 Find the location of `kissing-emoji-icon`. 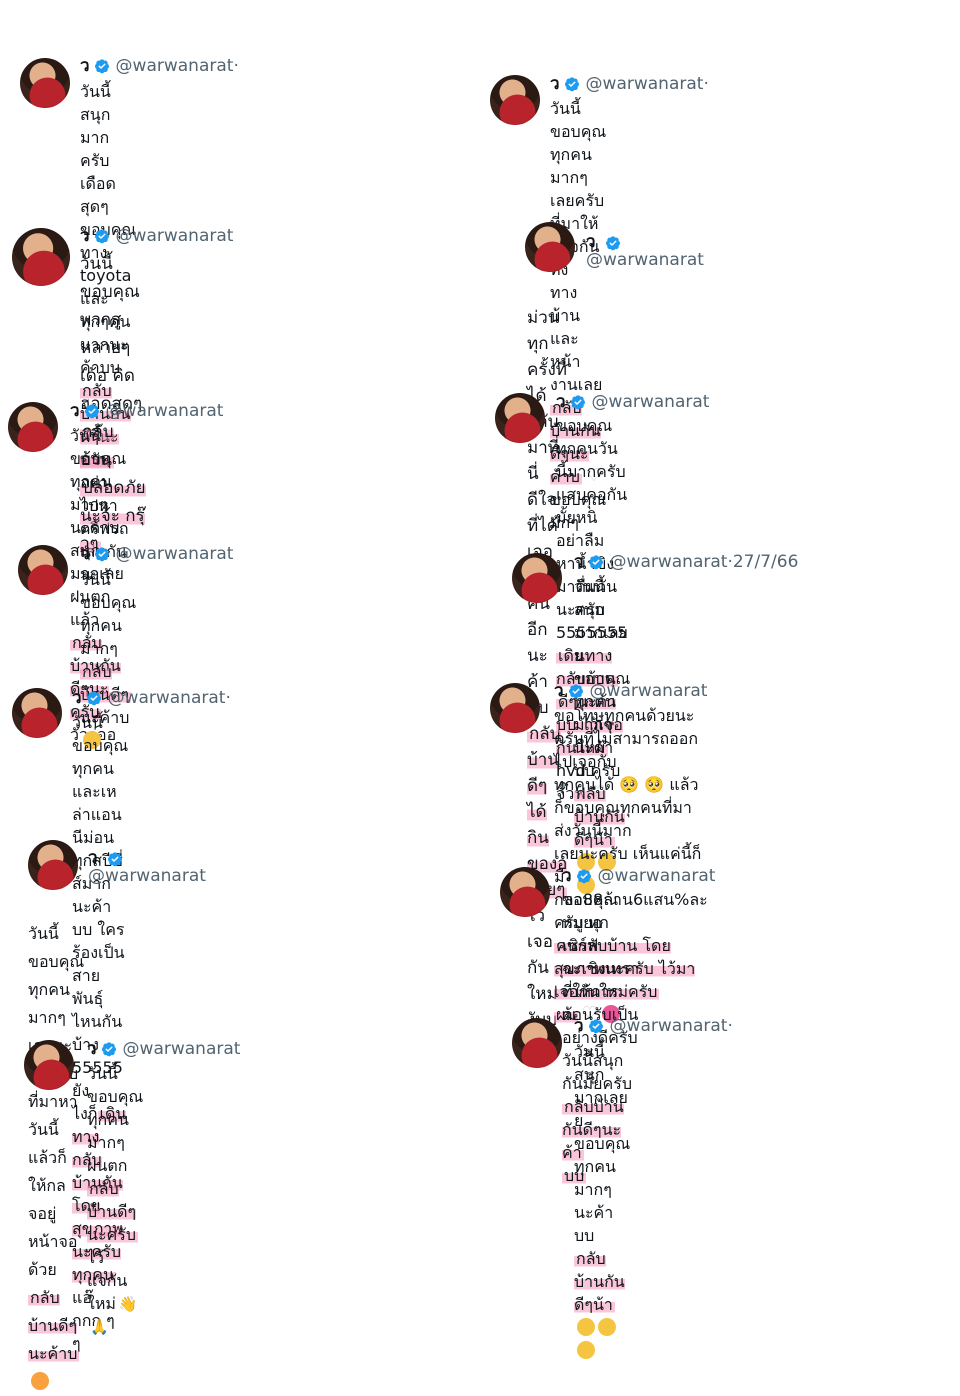

kissing-emoji-icon is located at coordinates (40, 1381).